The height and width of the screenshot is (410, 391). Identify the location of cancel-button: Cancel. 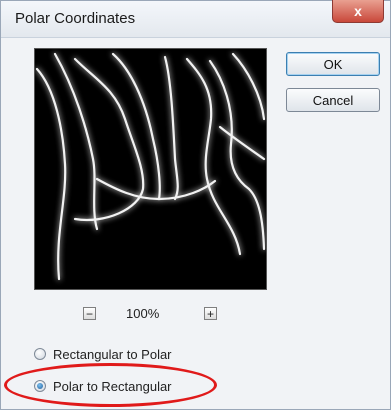
(333, 100).